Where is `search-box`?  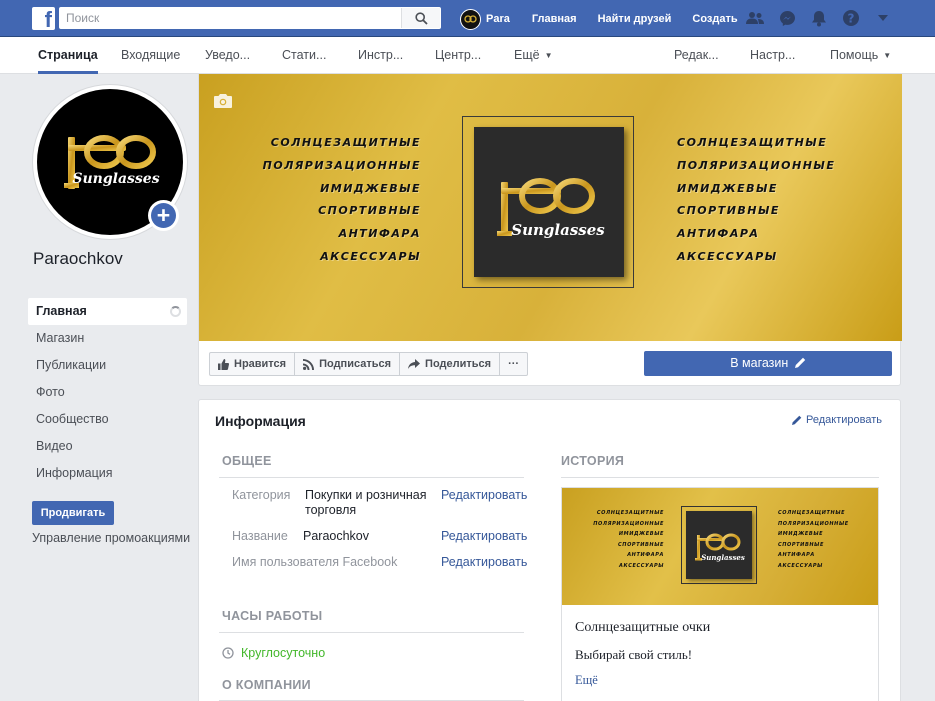 search-box is located at coordinates (250, 18).